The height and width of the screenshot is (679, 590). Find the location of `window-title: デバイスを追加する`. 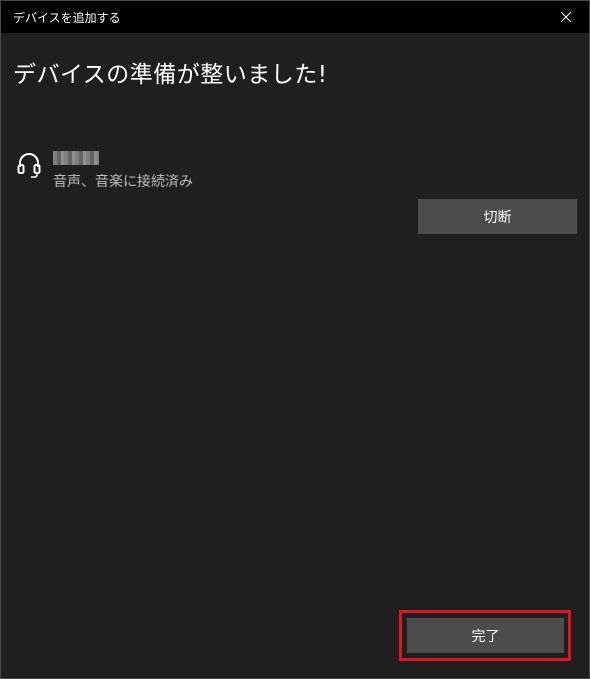

window-title: デバイスを追加する is located at coordinates (67, 18).